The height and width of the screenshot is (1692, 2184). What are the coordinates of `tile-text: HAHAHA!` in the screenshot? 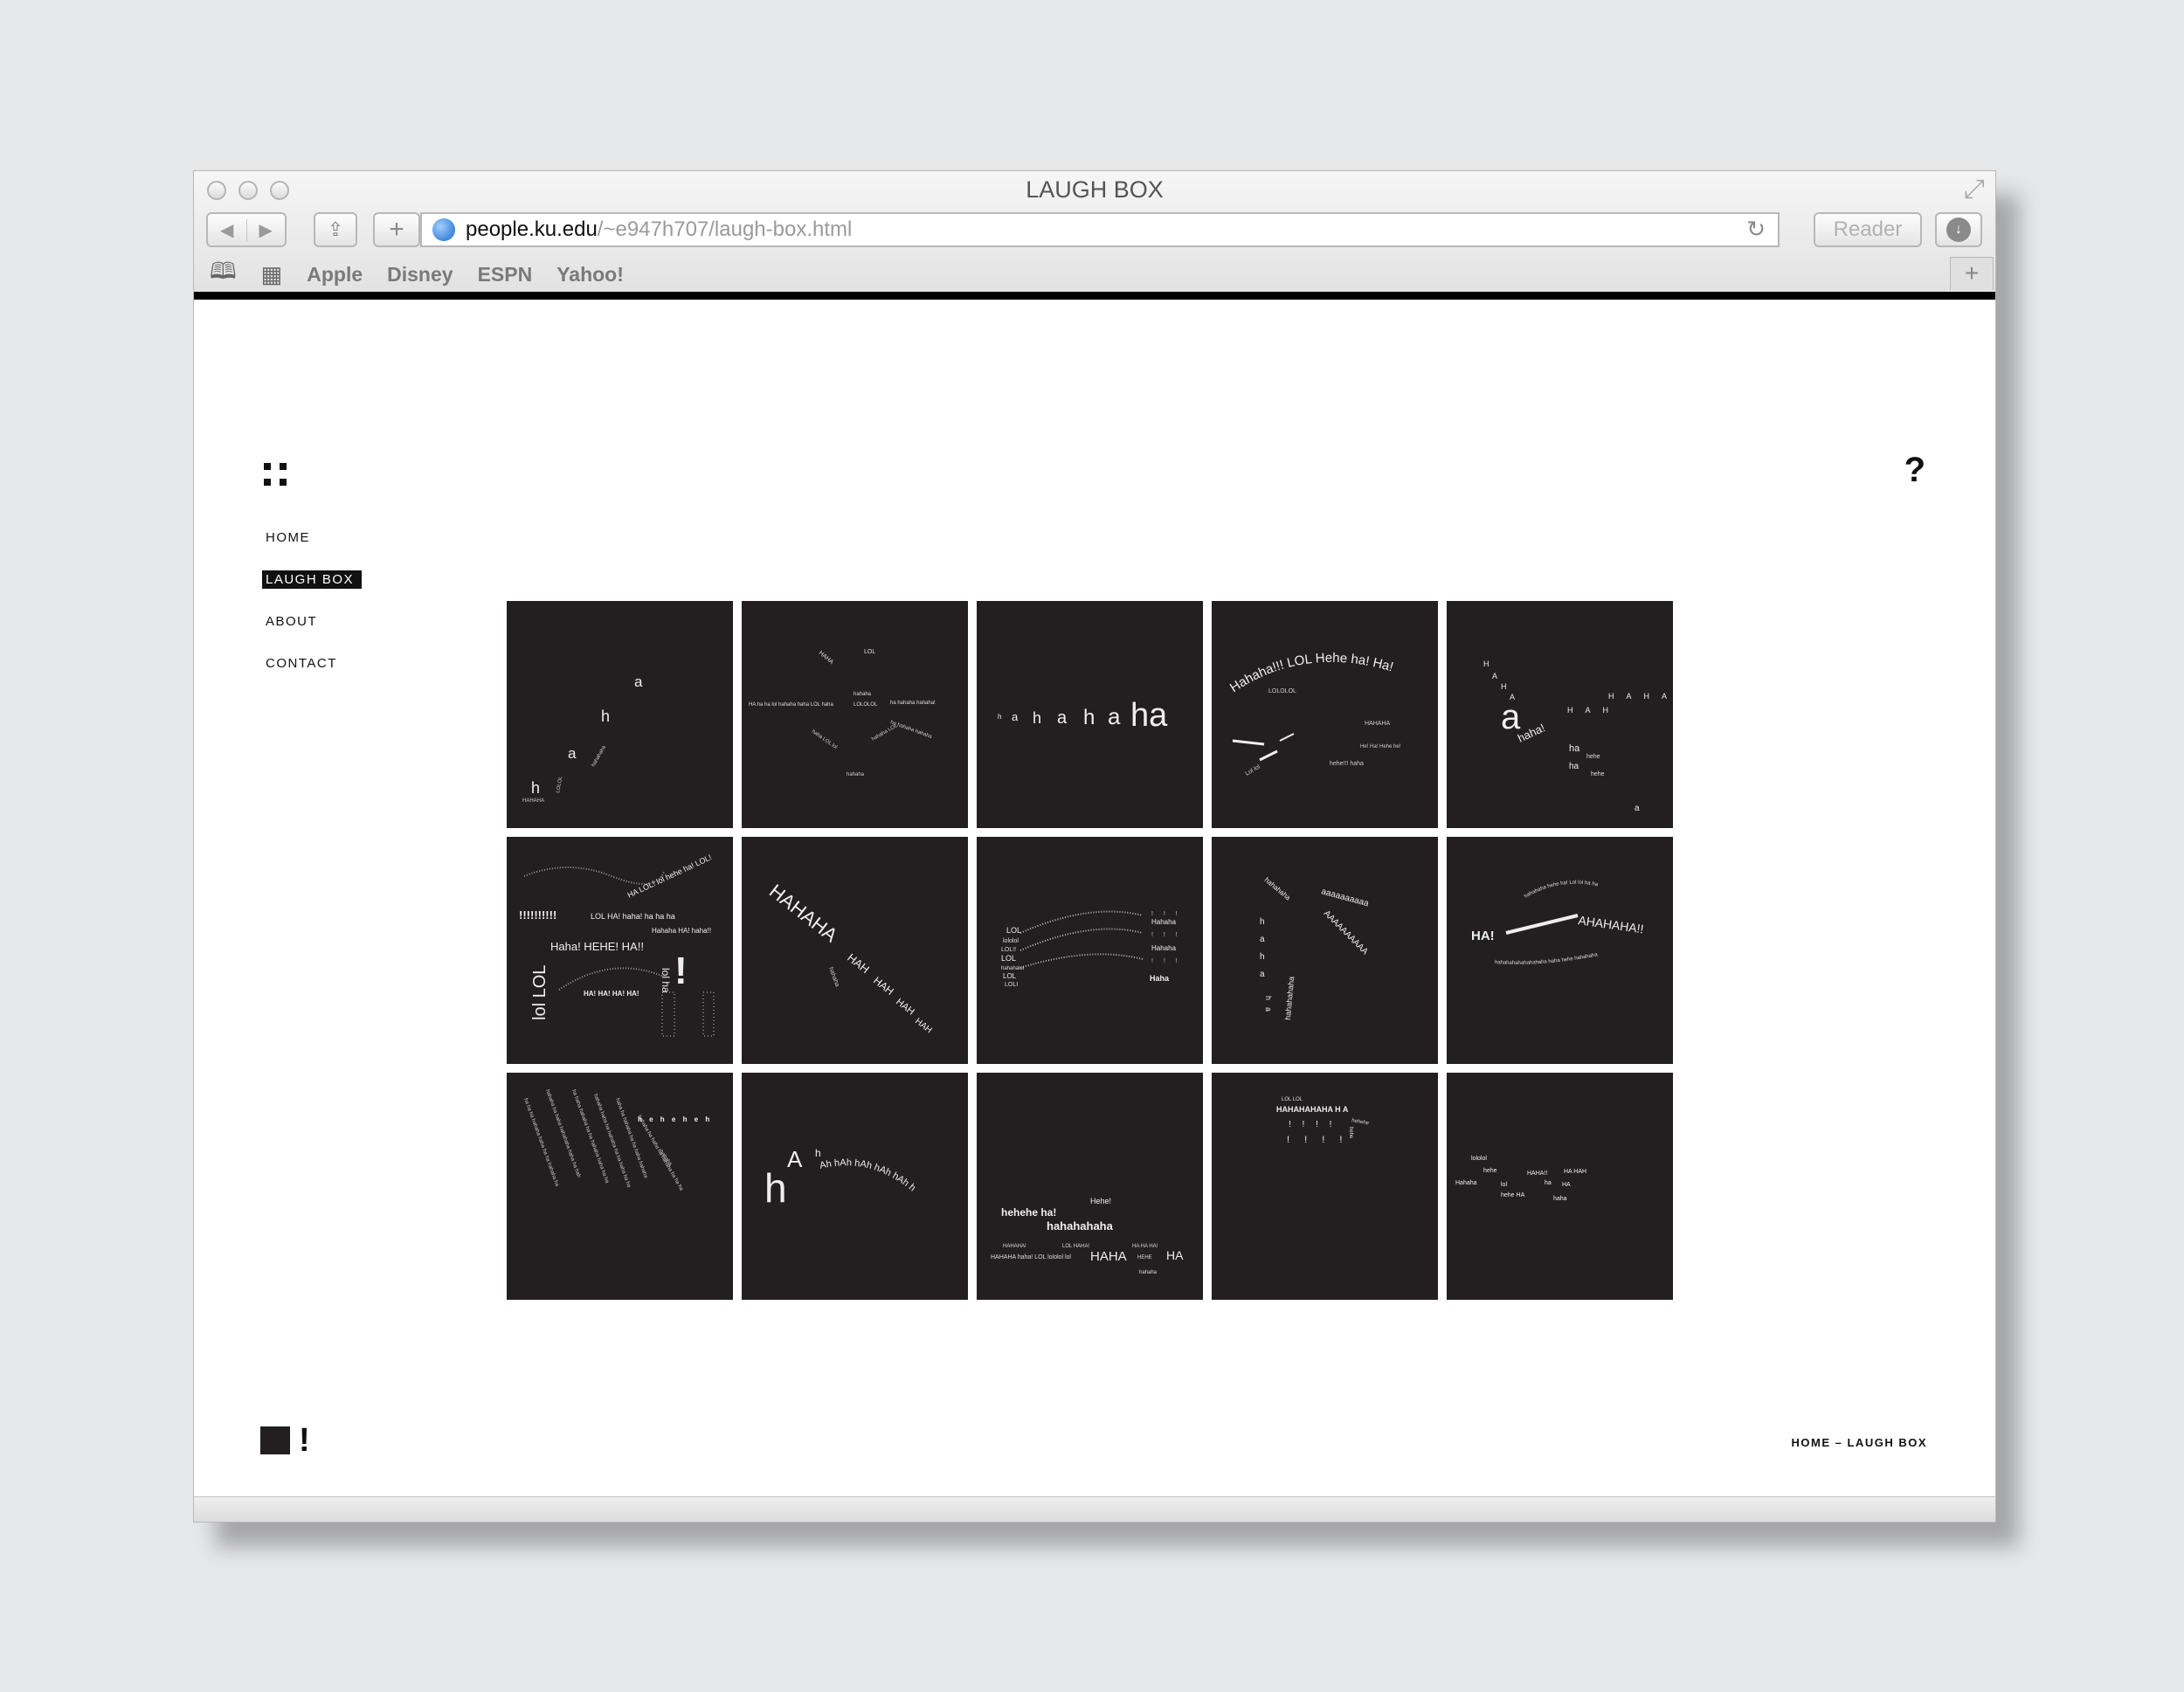 It's located at (1014, 1246).